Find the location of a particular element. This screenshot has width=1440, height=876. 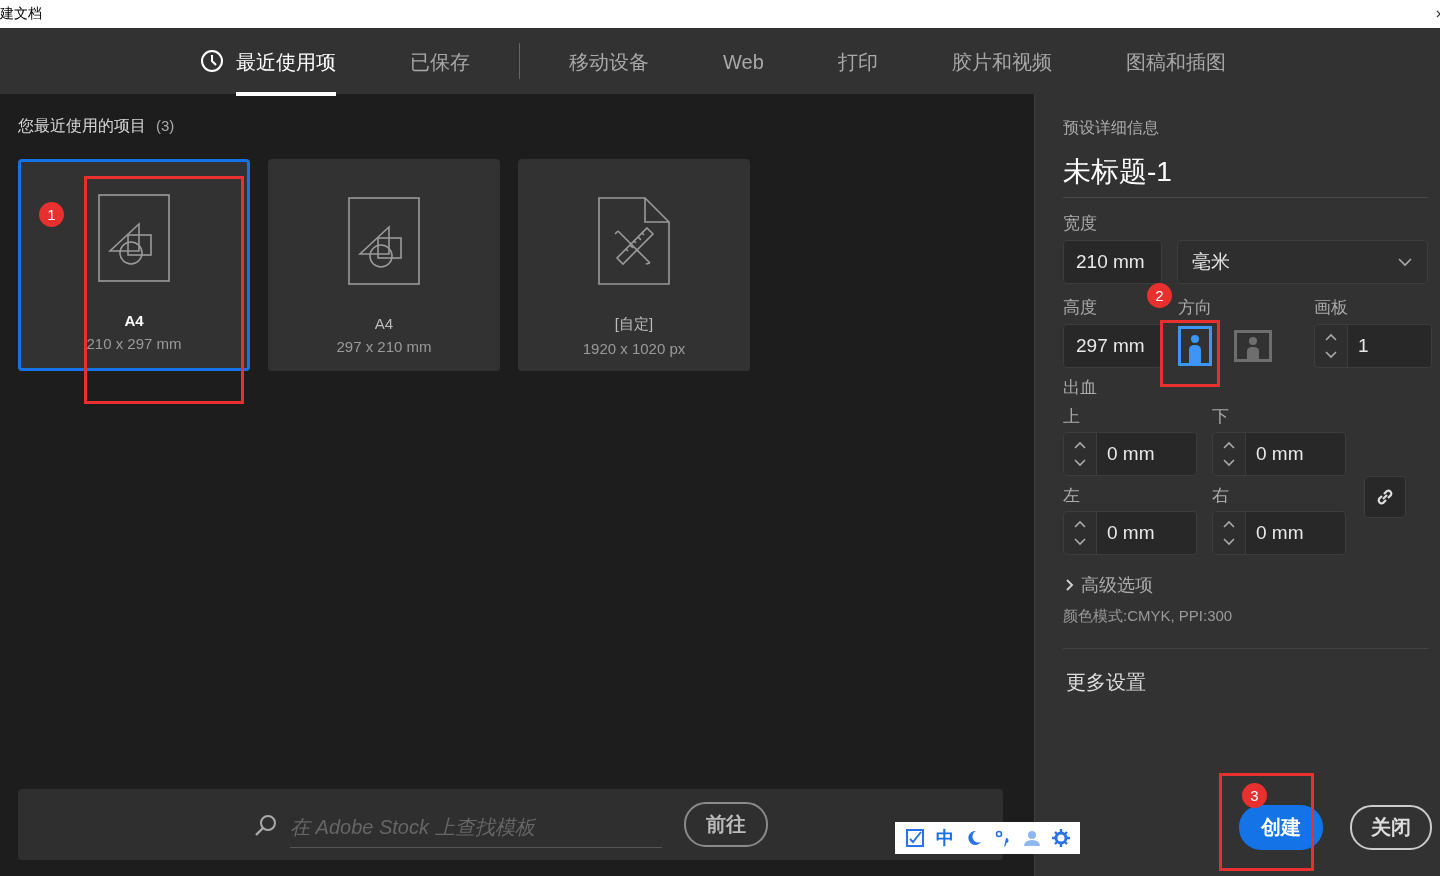

create-button: 创建 is located at coordinates (1281, 827).